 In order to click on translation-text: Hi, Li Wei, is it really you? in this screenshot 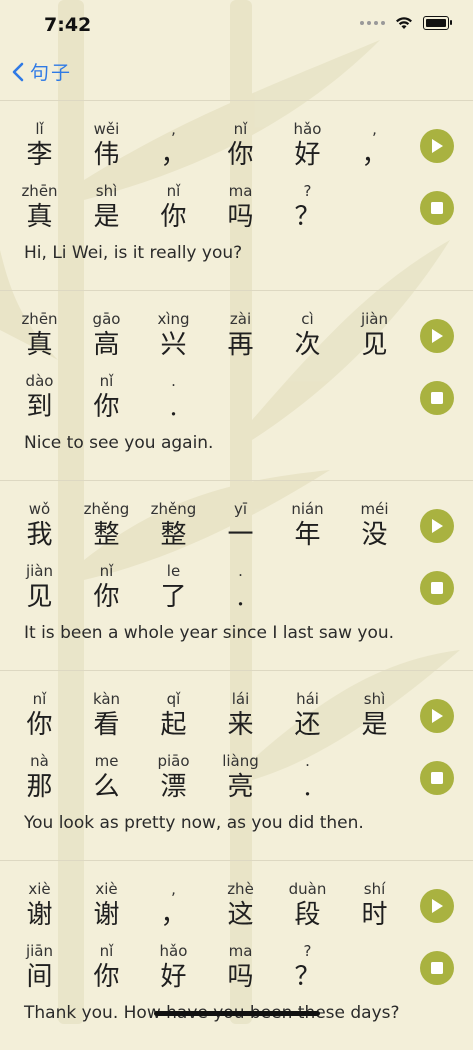, I will do `click(133, 253)`.